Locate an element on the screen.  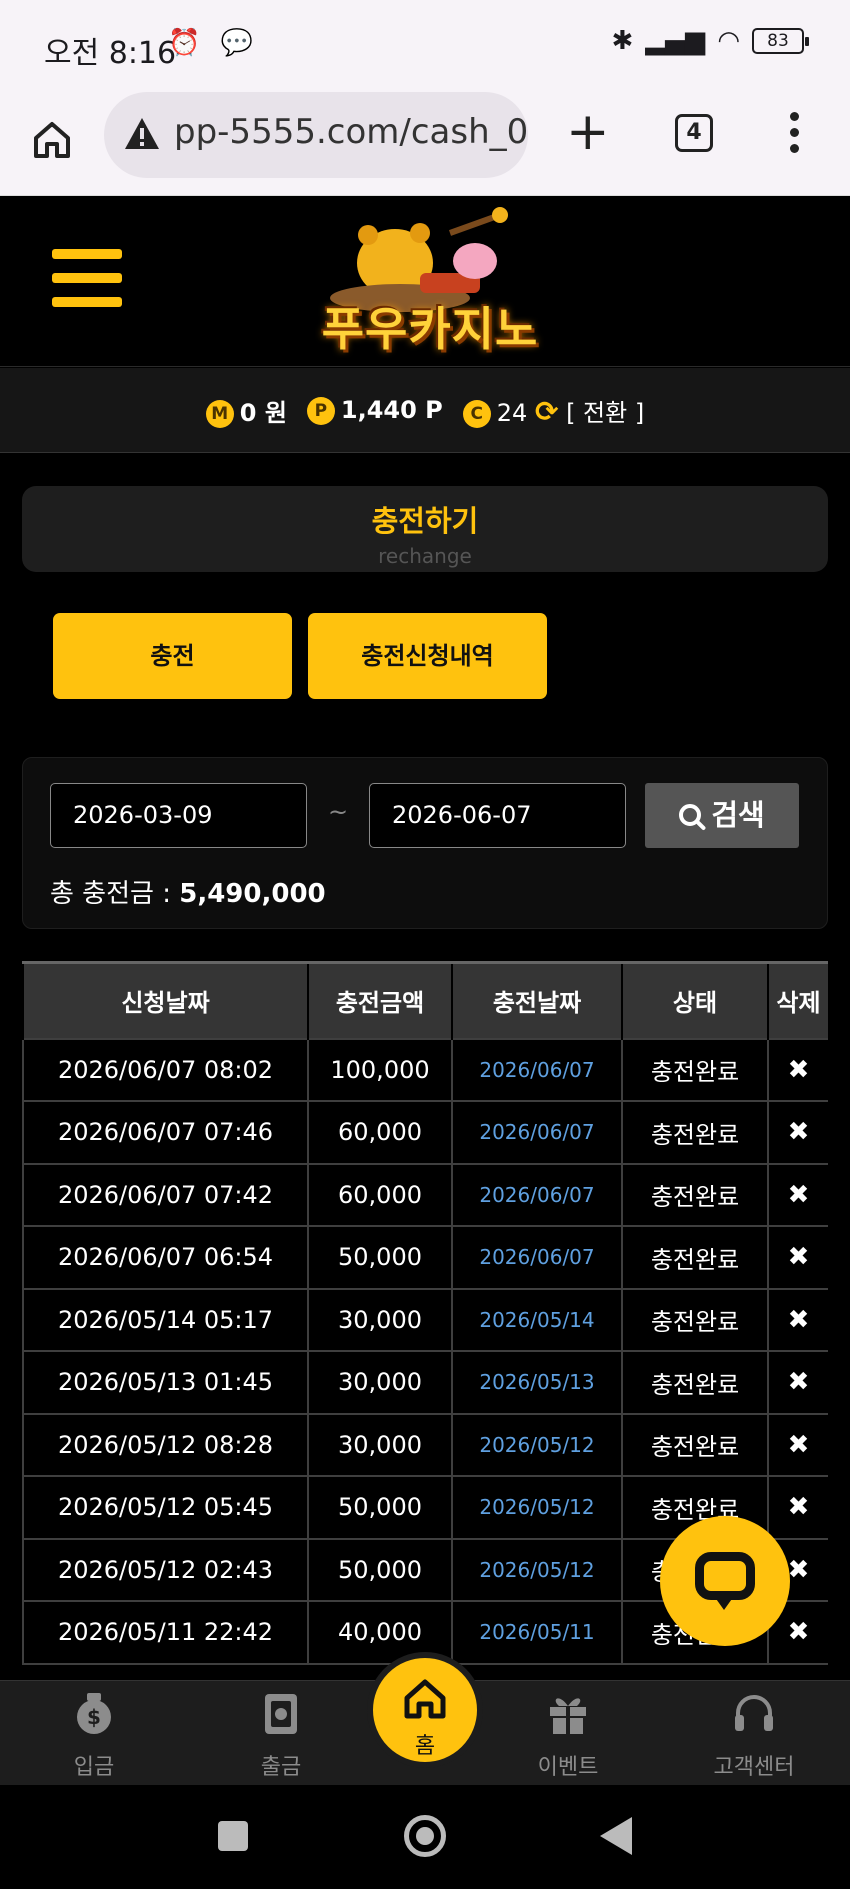
page-title: 충전하기 is located at coordinates (425, 521).